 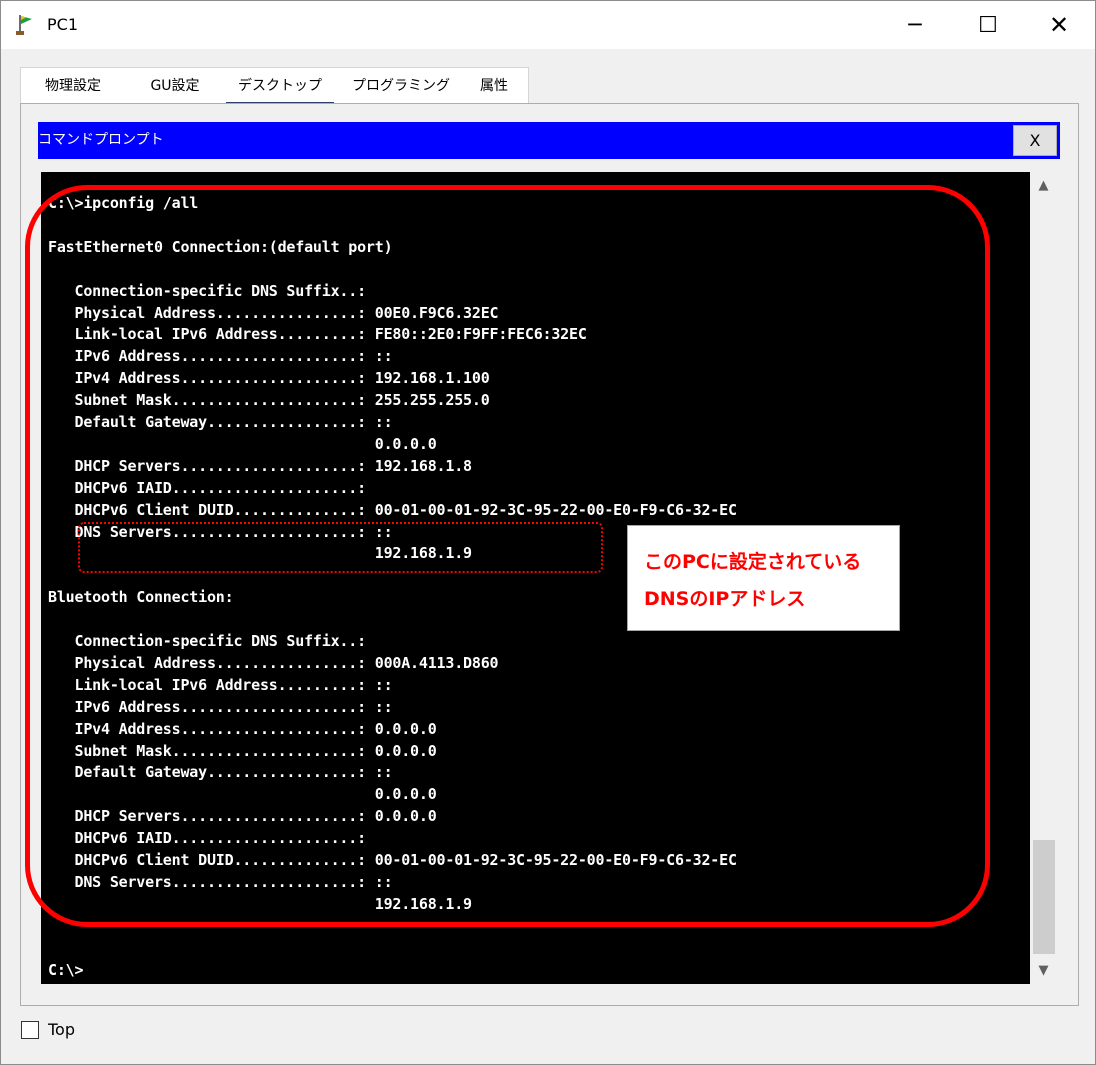 I want to click on close-icon: ✕, so click(x=1059, y=25).